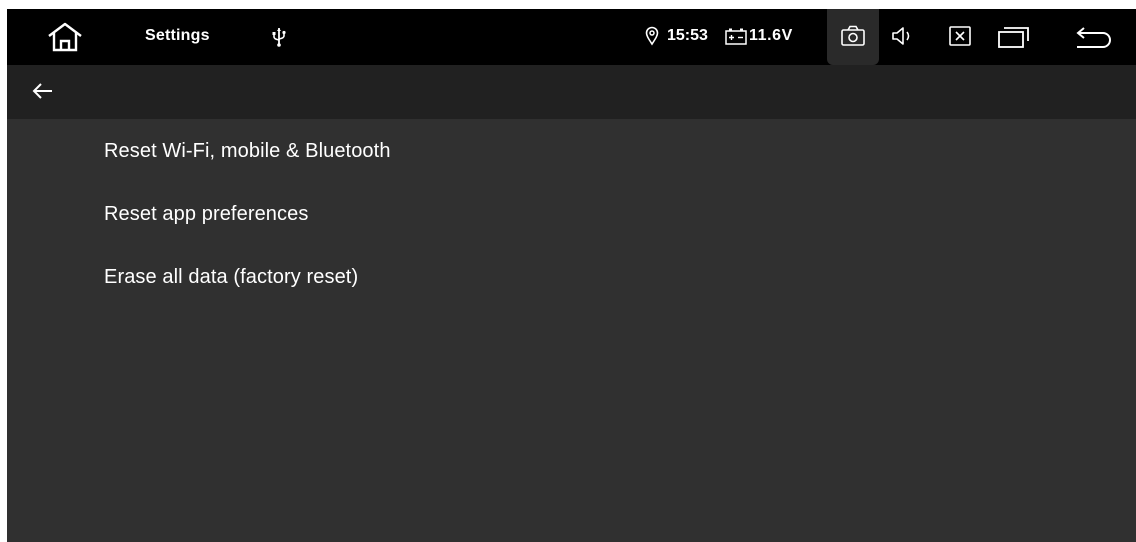 The width and height of the screenshot is (1136, 542). What do you see at coordinates (177, 35) in the screenshot?
I see `app-title: Settings` at bounding box center [177, 35].